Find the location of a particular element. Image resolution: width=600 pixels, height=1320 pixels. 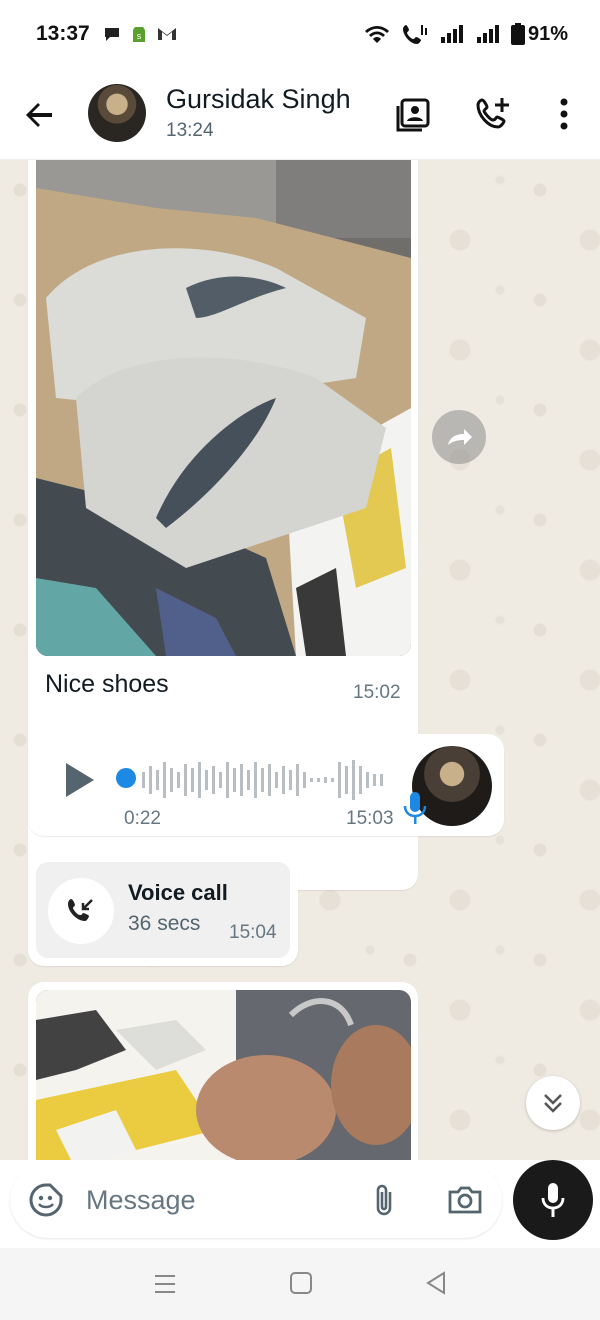

last-seen: 13:24 is located at coordinates (190, 130).